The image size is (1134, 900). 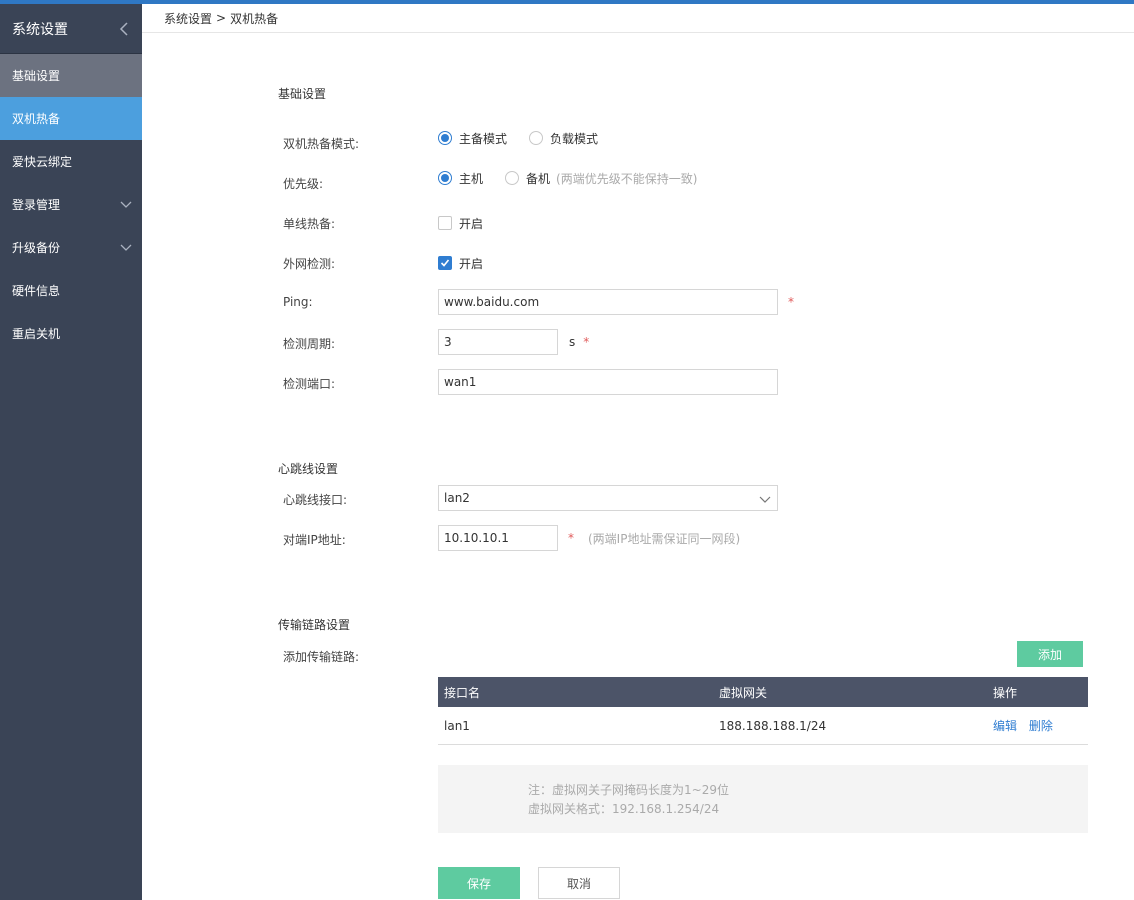 I want to click on wan-check-label: 外网检测:, so click(x=309, y=264).